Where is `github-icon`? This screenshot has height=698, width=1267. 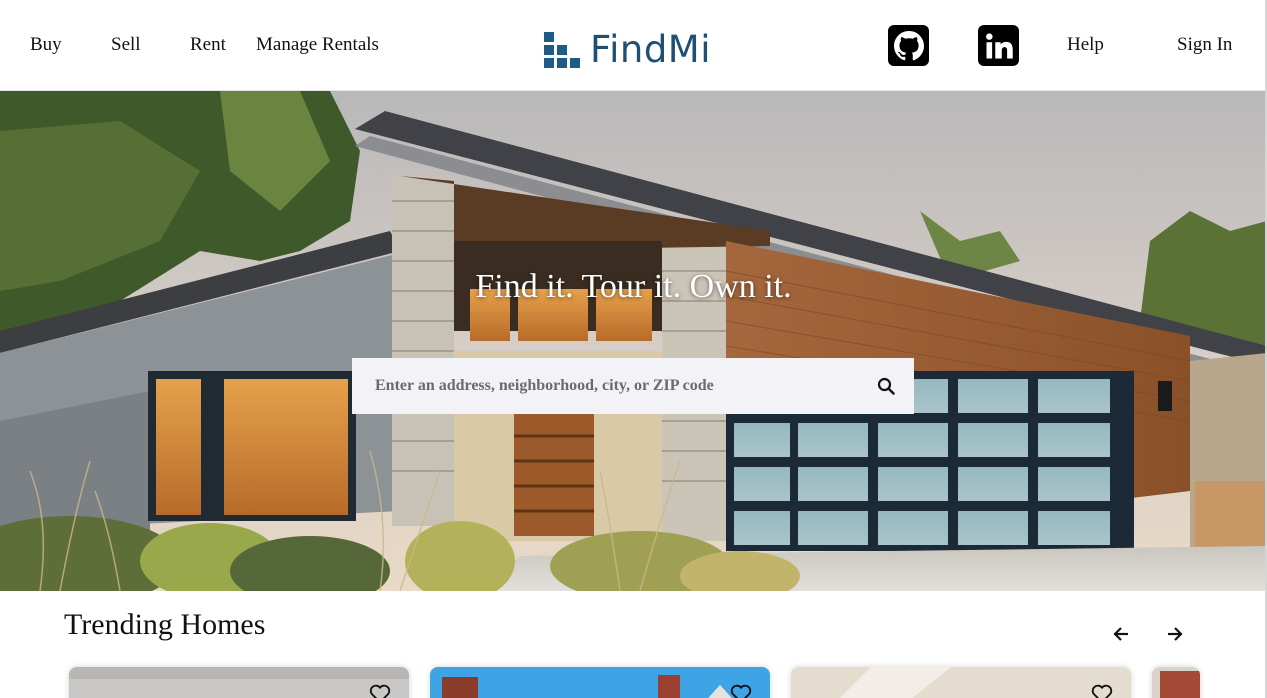 github-icon is located at coordinates (908, 45).